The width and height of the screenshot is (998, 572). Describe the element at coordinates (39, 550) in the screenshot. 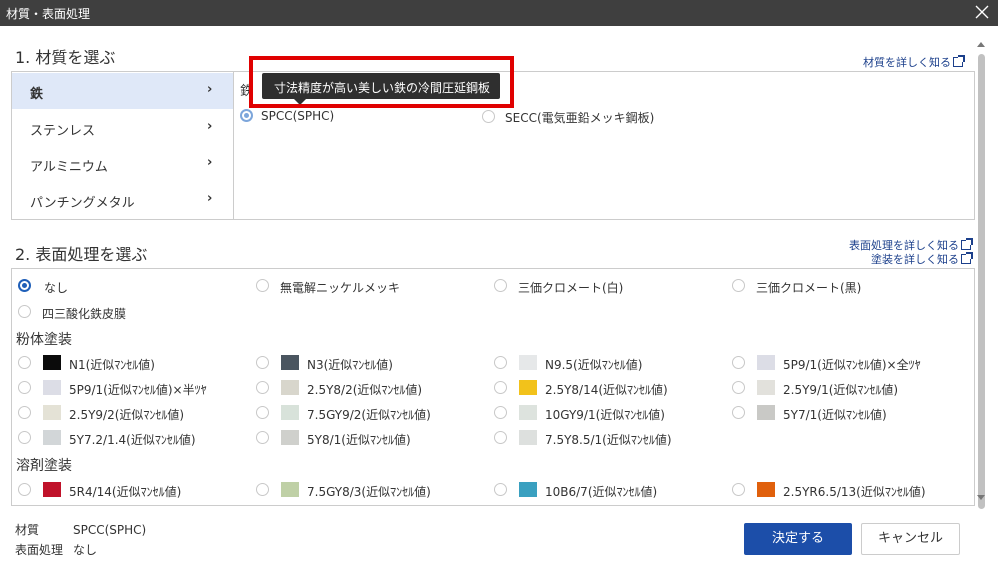

I see `summary-surface-label: 表面処理` at that location.